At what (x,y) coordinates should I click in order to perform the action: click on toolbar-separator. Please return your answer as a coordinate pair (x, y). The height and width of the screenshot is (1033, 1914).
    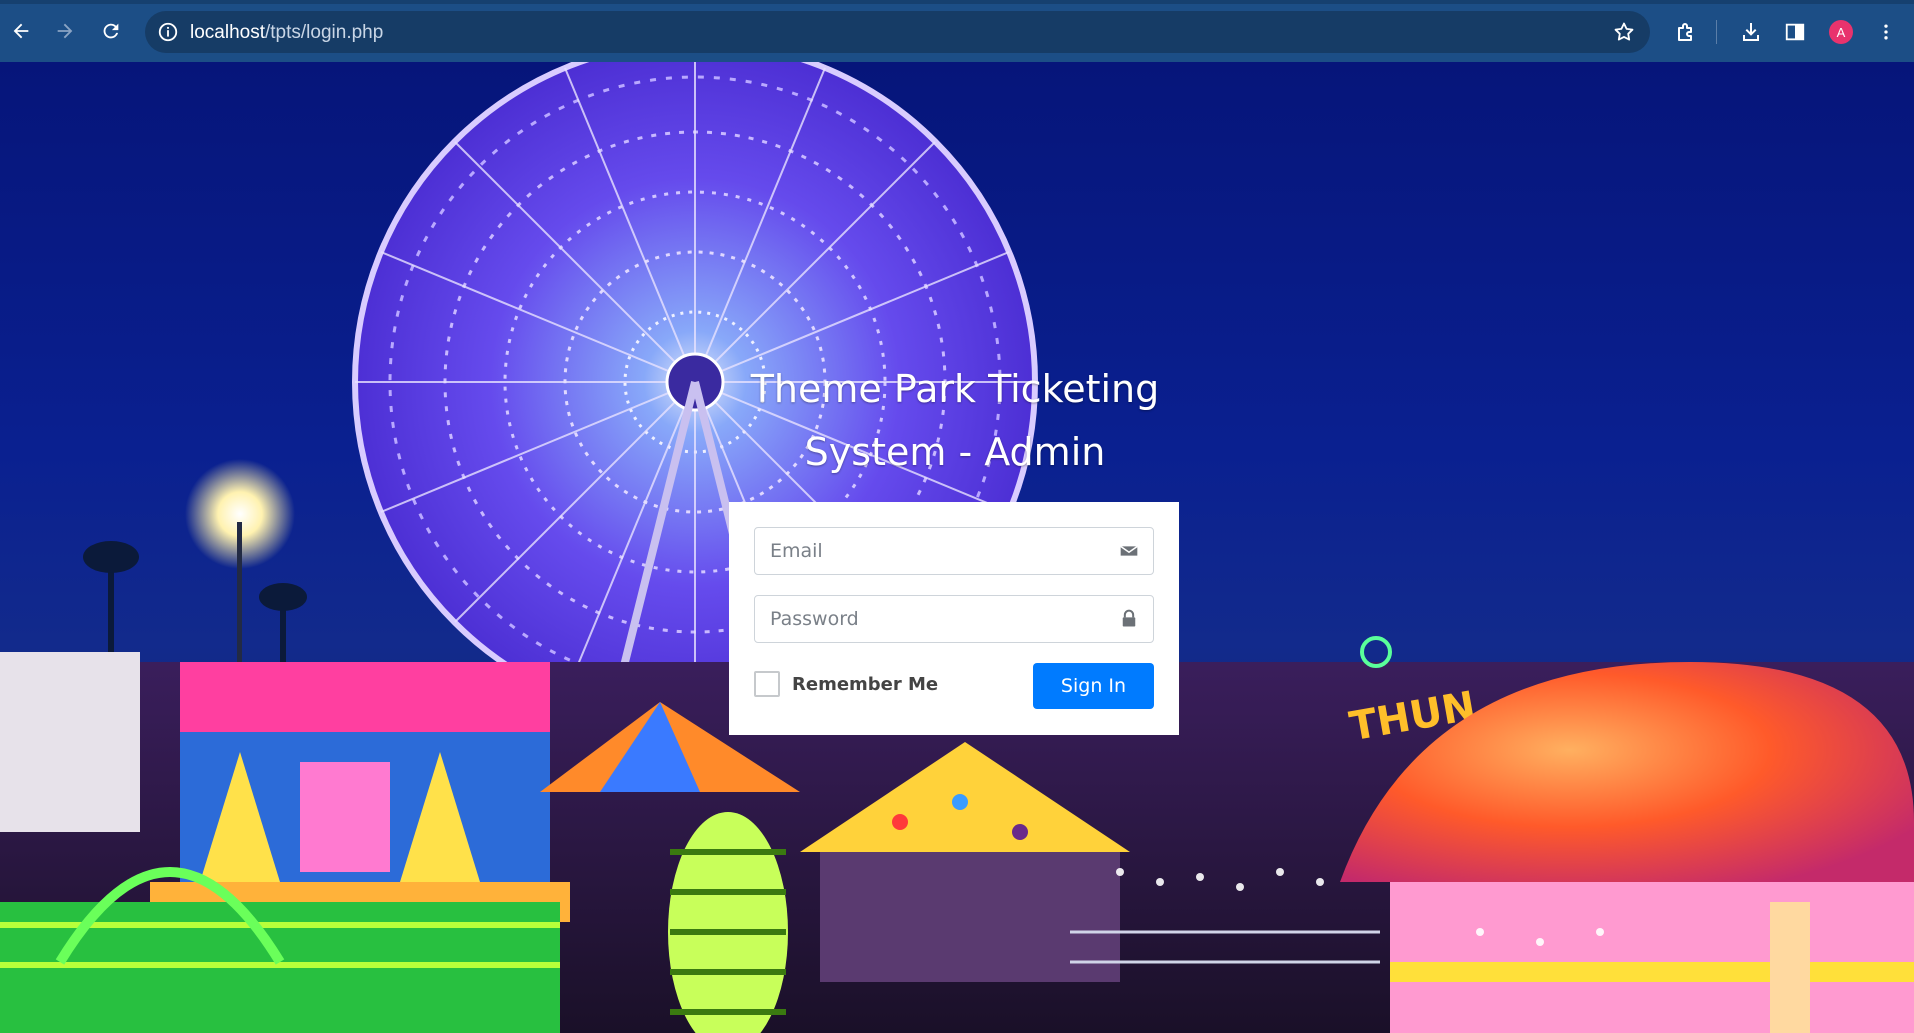
    Looking at the image, I should click on (1716, 32).